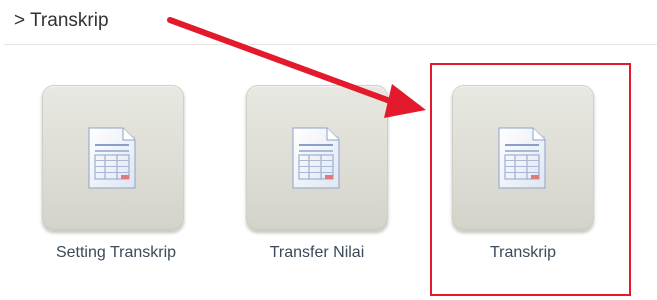 Image resolution: width=657 pixels, height=300 pixels. I want to click on menu-tile-setting-transkrip, so click(113, 158).